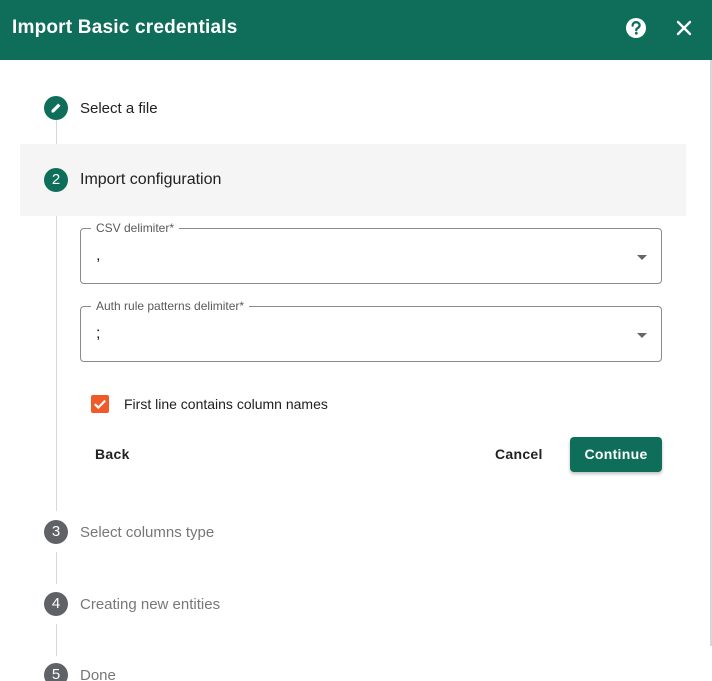 This screenshot has width=712, height=681. Describe the element at coordinates (119, 108) in the screenshot. I see `step-1-label: Select a file` at that location.